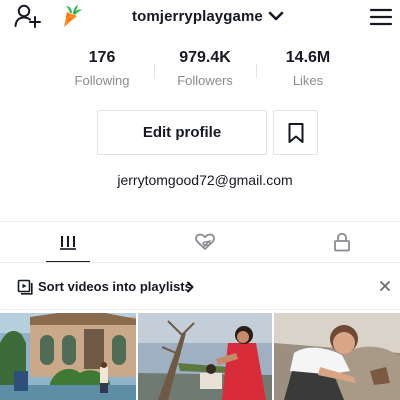 Image resolution: width=400 pixels, height=400 pixels. I want to click on lock-icon, so click(342, 242).